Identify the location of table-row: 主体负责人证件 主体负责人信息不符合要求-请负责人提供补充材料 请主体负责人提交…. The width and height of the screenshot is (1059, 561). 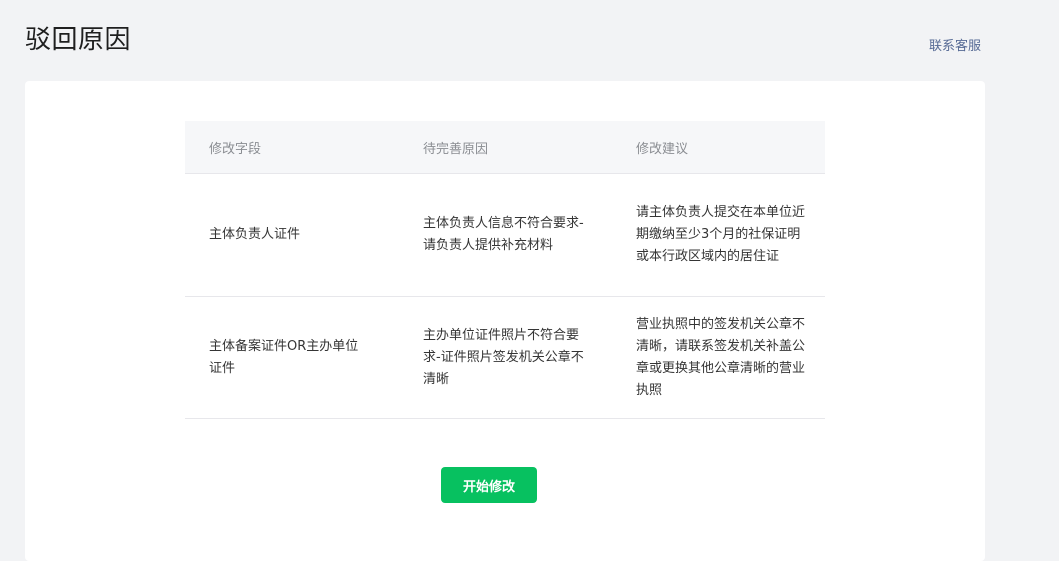
(505, 235).